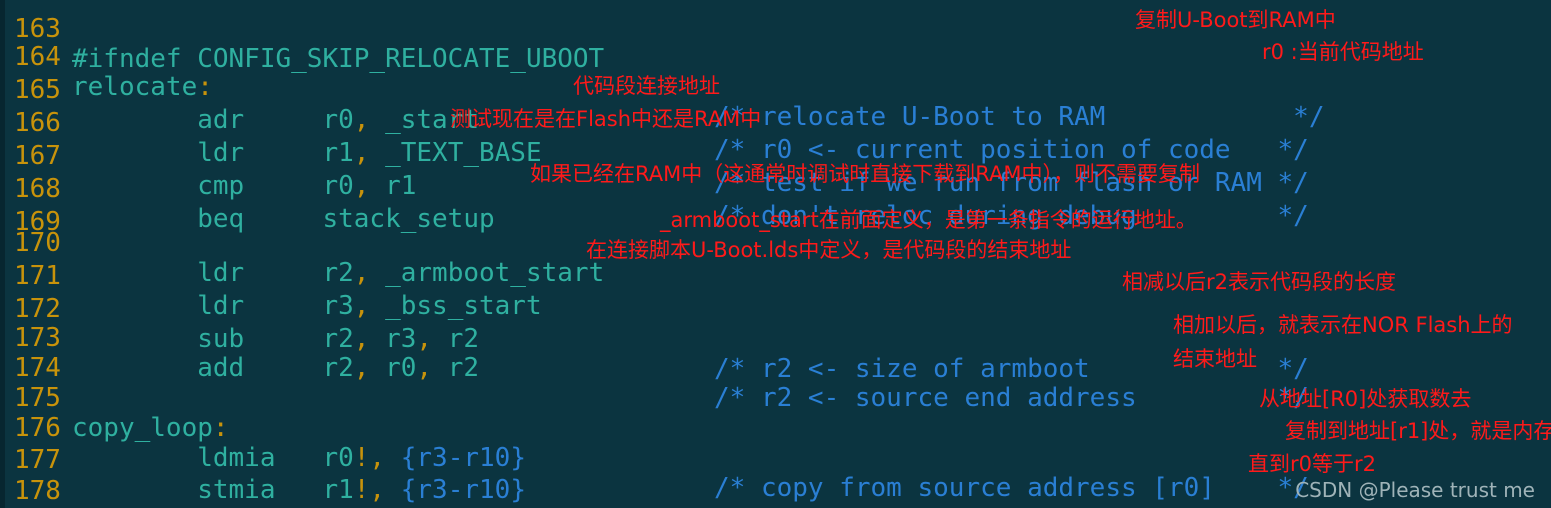  Describe the element at coordinates (646, 86) in the screenshot. I see `annotation-text-base-link-address: 代码段连接地址` at that location.